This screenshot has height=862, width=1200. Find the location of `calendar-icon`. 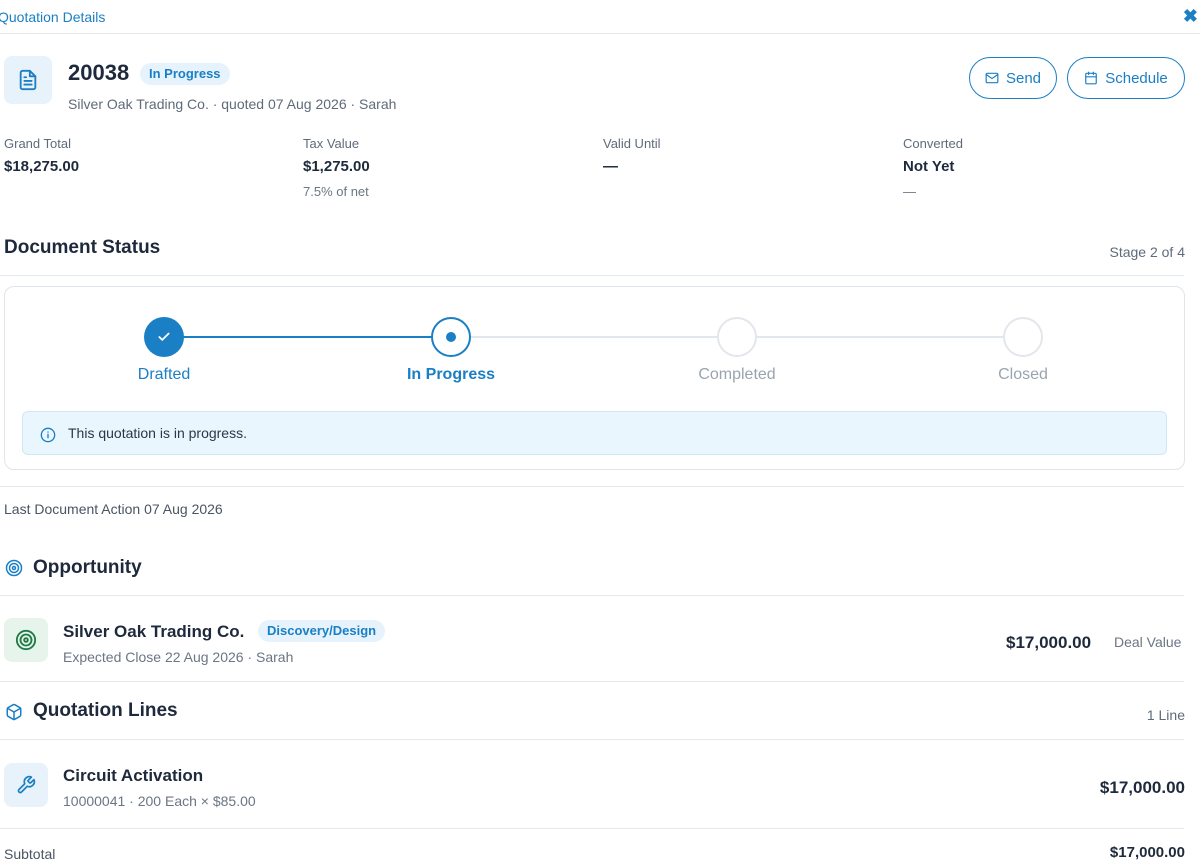

calendar-icon is located at coordinates (1091, 78).